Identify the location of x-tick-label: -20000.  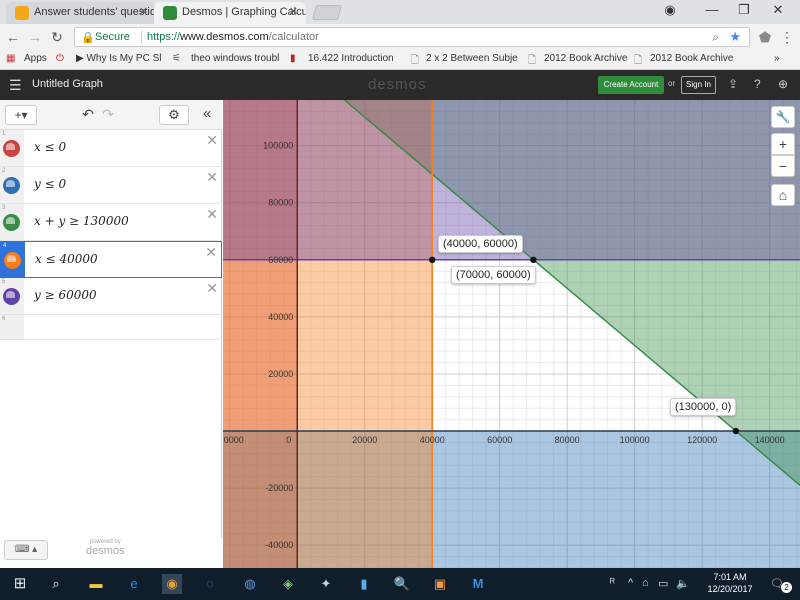
(233, 440).